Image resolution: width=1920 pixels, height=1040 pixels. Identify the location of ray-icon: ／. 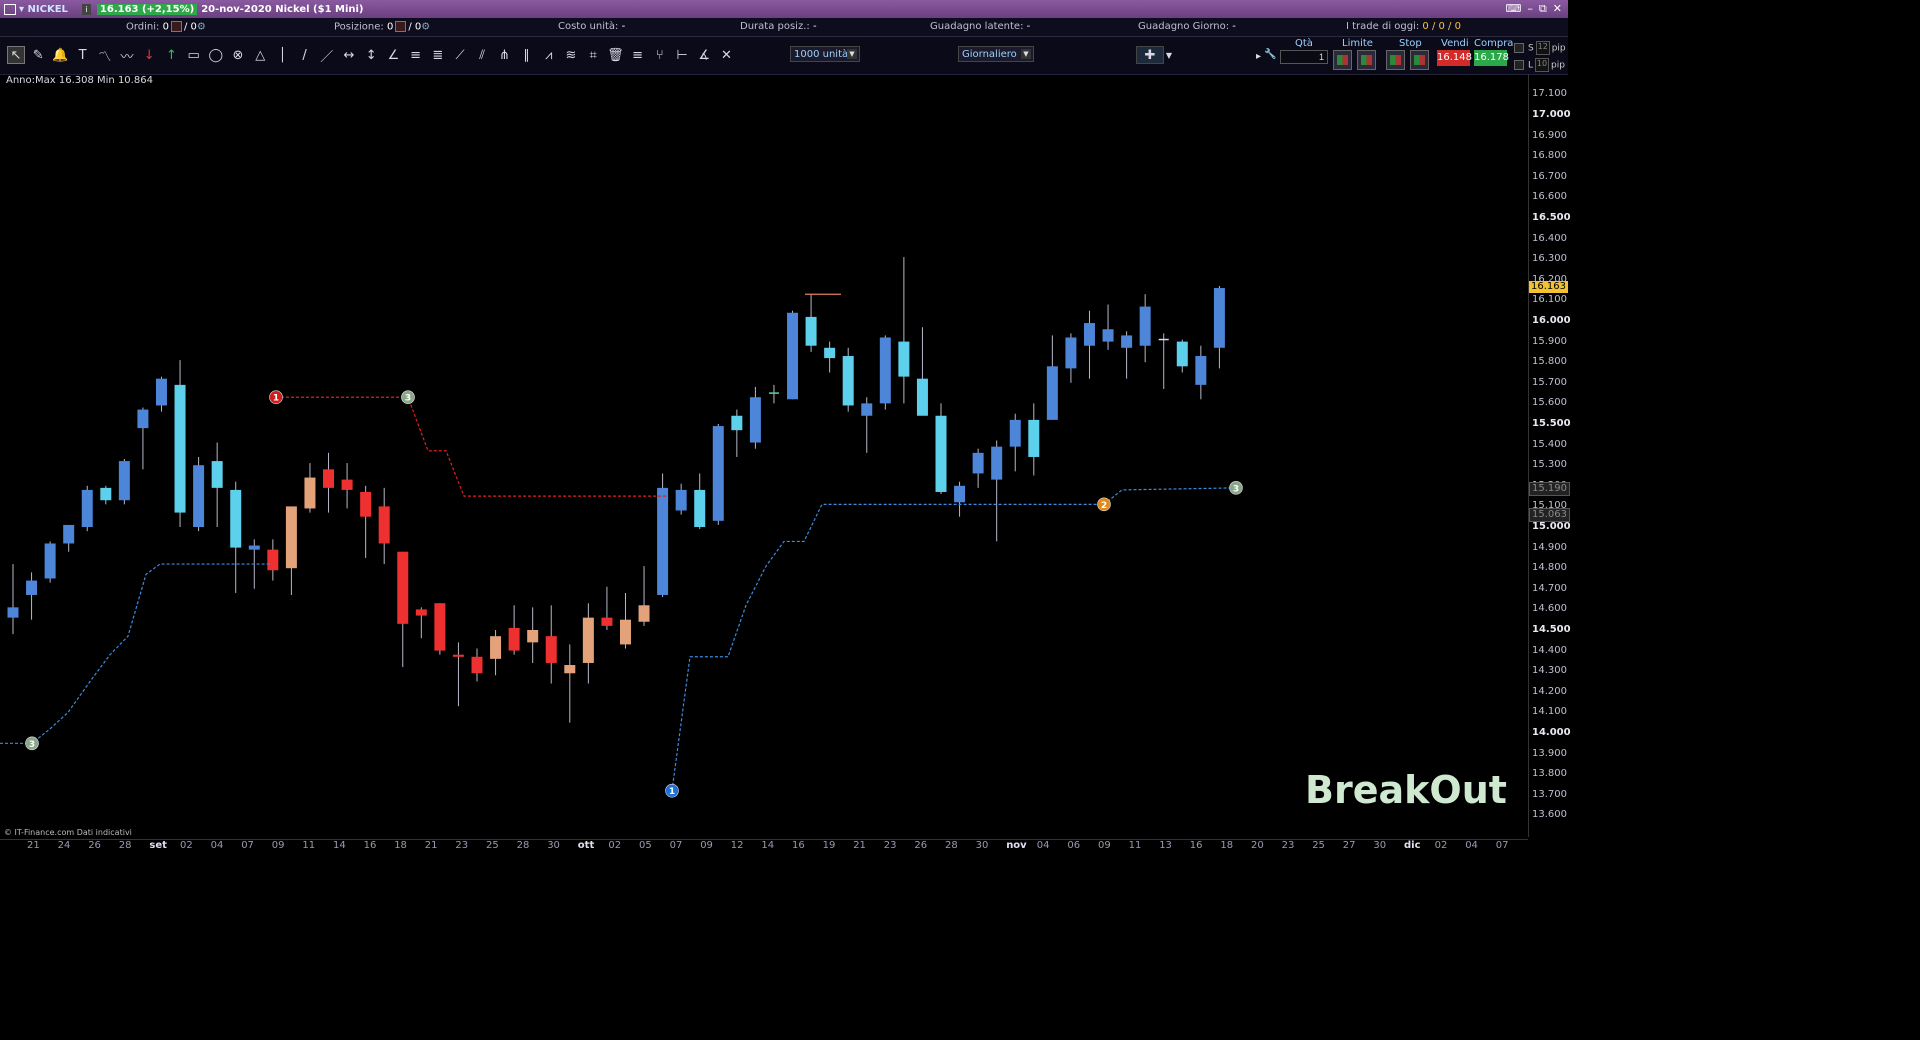
(327, 55).